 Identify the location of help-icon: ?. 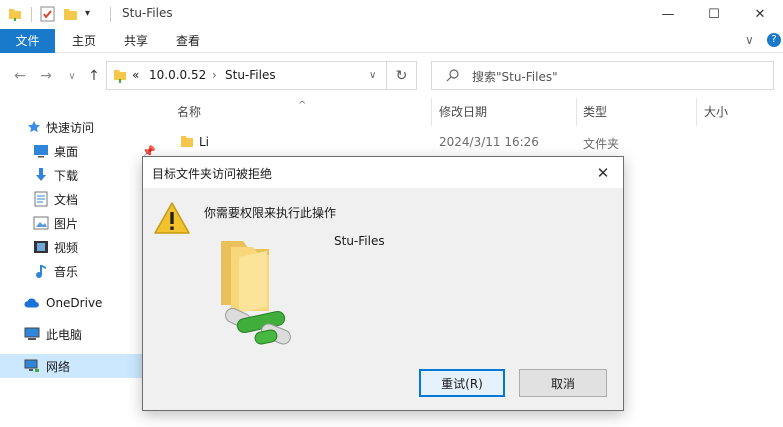
(774, 40).